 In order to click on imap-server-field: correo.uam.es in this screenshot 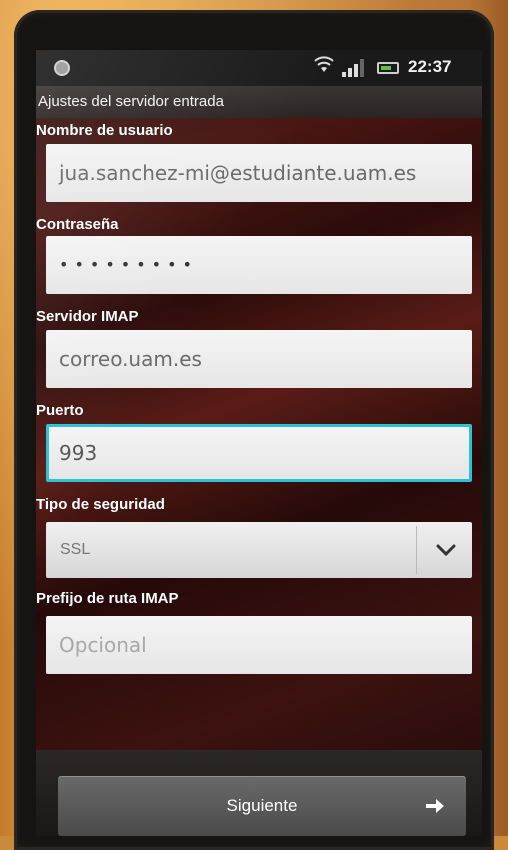, I will do `click(259, 359)`.